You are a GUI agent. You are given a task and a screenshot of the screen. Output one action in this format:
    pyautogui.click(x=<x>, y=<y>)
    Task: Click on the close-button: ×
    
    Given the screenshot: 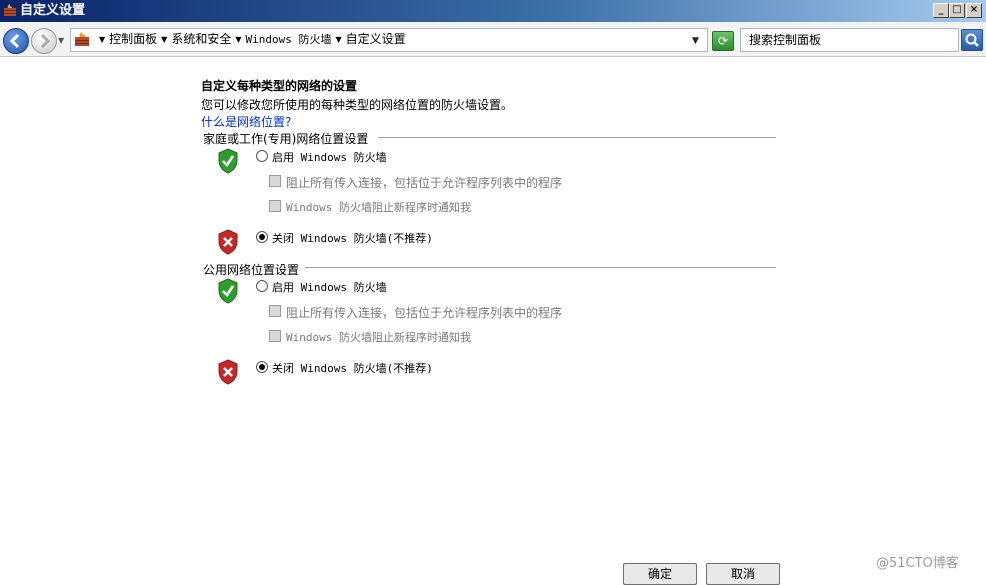 What is the action you would take?
    pyautogui.click(x=974, y=10)
    